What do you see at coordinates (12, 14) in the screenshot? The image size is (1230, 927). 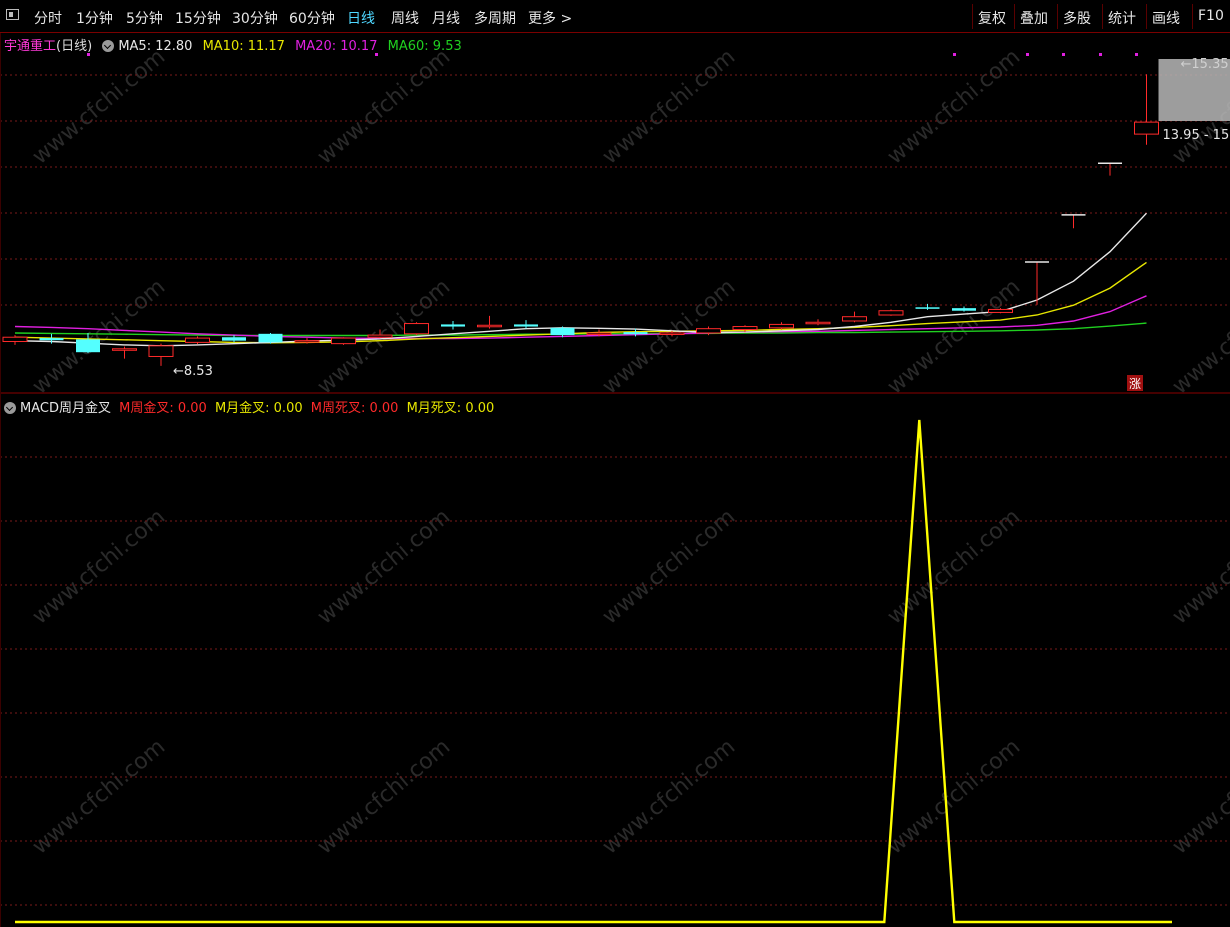 I see `panel-toggle-icon` at bounding box center [12, 14].